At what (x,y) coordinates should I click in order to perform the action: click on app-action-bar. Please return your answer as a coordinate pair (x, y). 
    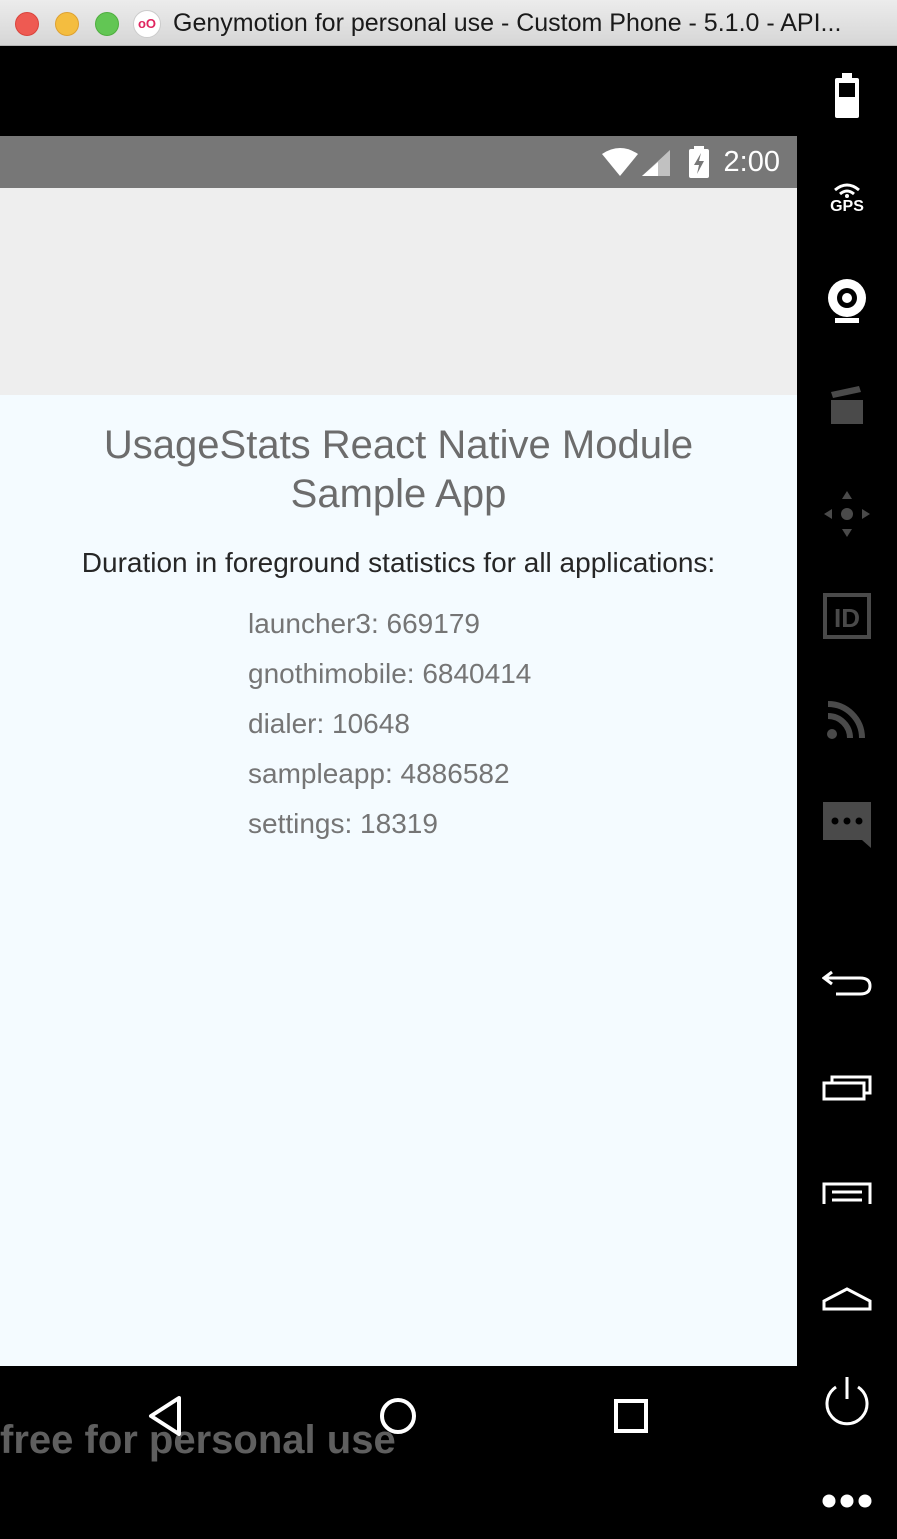
    Looking at the image, I should click on (398, 291).